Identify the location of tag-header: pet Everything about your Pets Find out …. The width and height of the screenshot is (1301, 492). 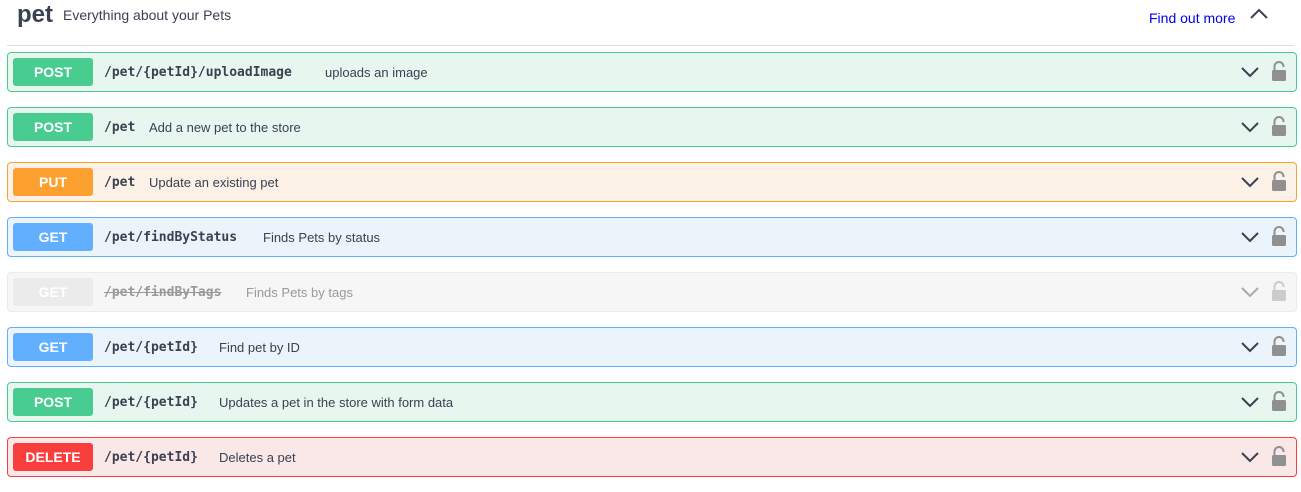
(650, 23).